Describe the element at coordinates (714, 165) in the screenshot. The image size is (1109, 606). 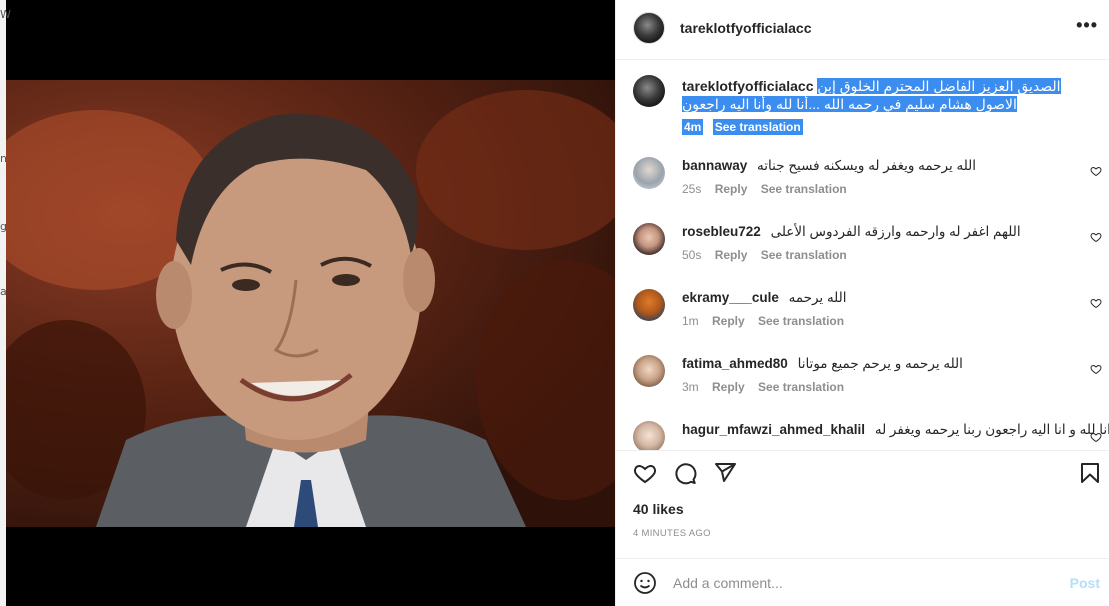
I see `comment-username: bannaway` at that location.